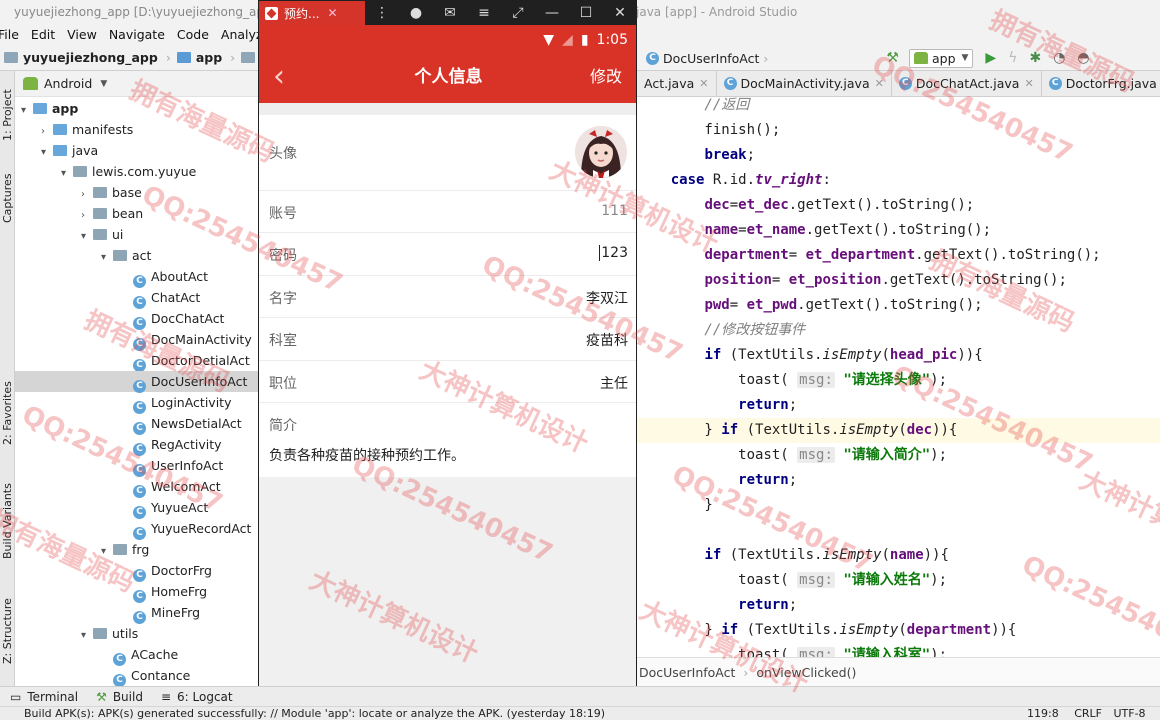 The width and height of the screenshot is (1160, 720). I want to click on tree-item-chatact: C ChatAct, so click(136, 298).